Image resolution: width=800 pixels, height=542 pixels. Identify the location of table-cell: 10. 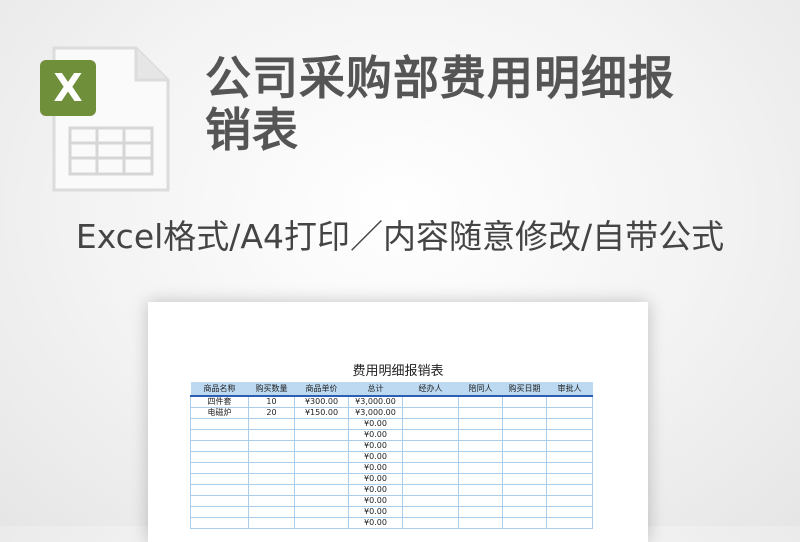
(271, 401).